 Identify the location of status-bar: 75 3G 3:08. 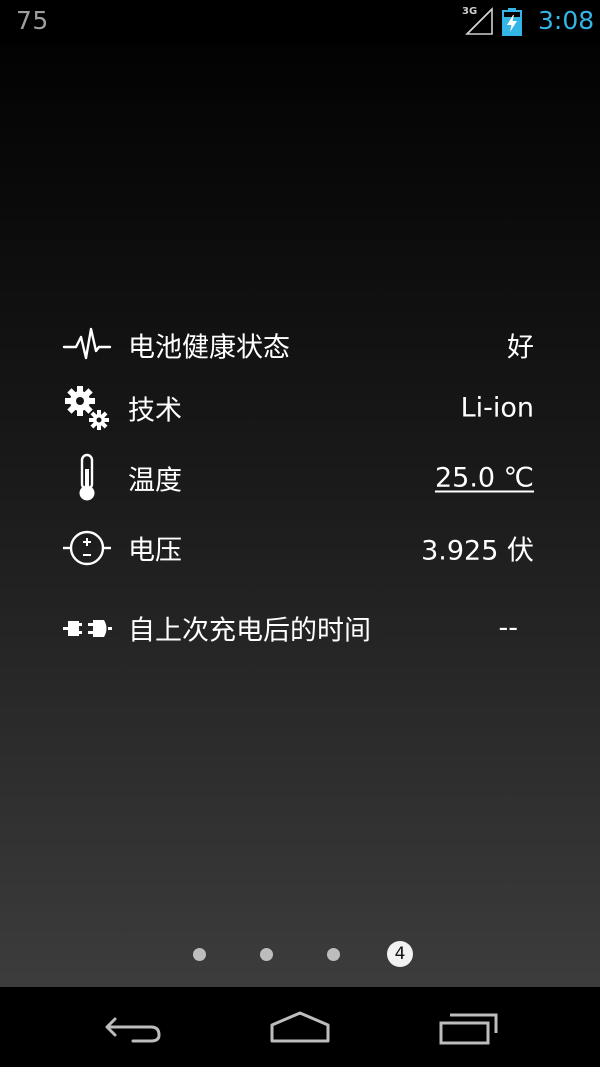
(300, 22).